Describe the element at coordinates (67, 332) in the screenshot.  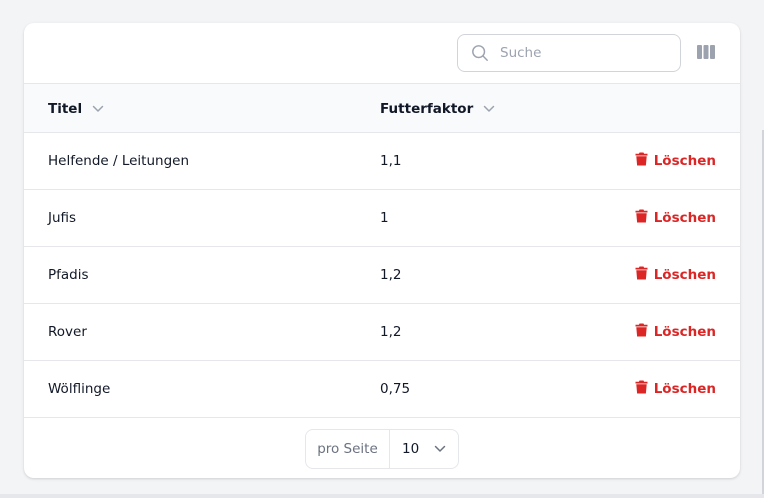
I see `cell-titel: Rover` at that location.